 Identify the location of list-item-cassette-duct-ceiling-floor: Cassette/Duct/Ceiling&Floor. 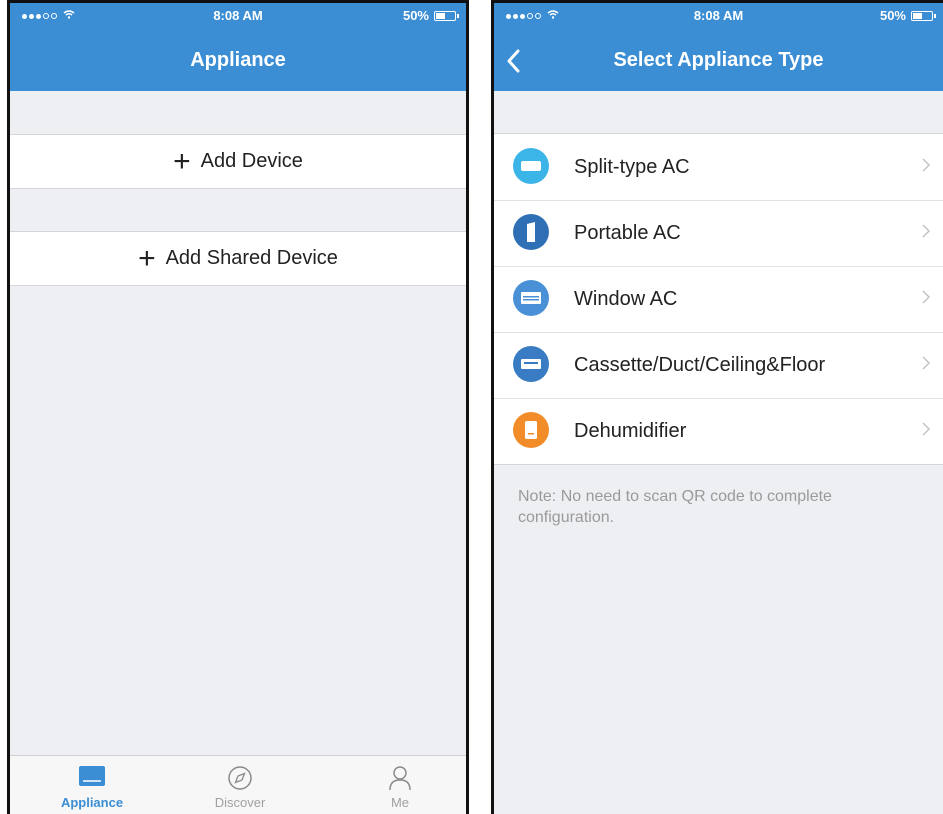
(718, 365).